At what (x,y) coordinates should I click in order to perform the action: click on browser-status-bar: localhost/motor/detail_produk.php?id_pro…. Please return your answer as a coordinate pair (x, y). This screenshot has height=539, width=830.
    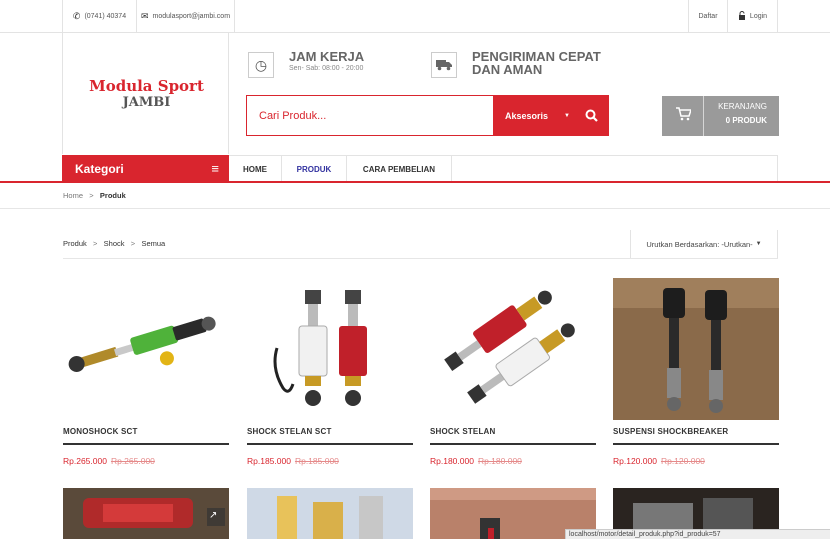
    Looking at the image, I should click on (697, 534).